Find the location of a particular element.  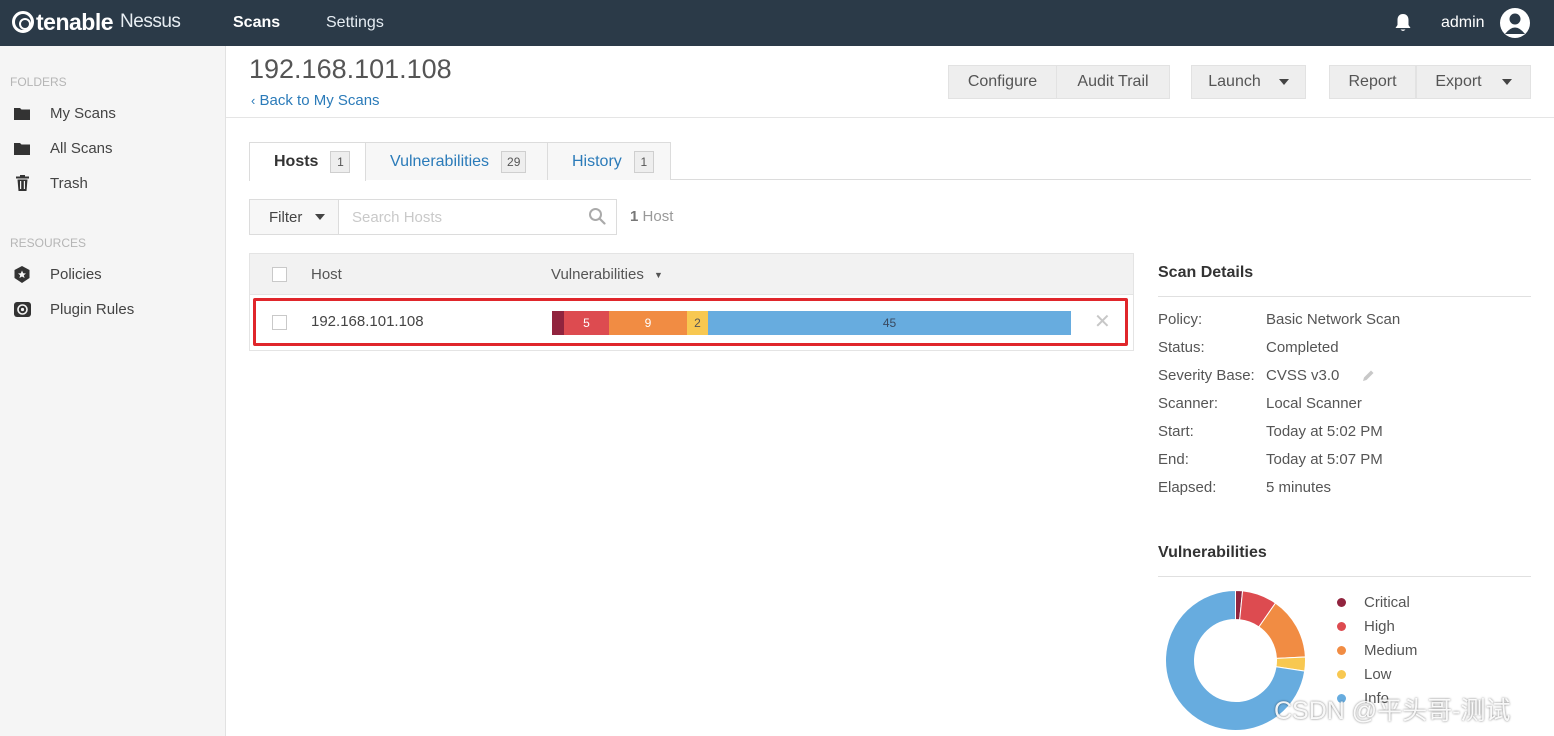

column-vulnerabilities-header: Vulnerabilities ▼ is located at coordinates (607, 274).